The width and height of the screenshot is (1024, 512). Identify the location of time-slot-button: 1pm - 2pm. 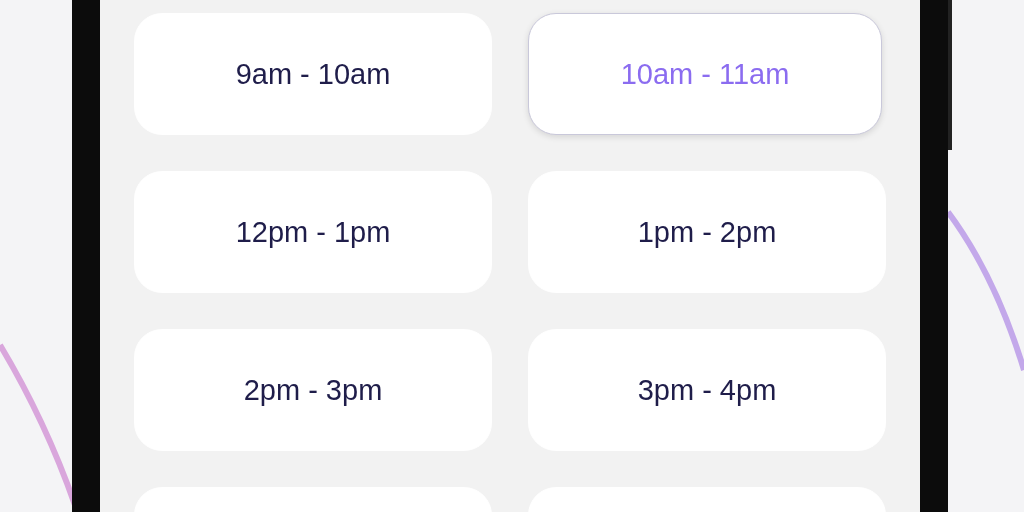
(707, 232).